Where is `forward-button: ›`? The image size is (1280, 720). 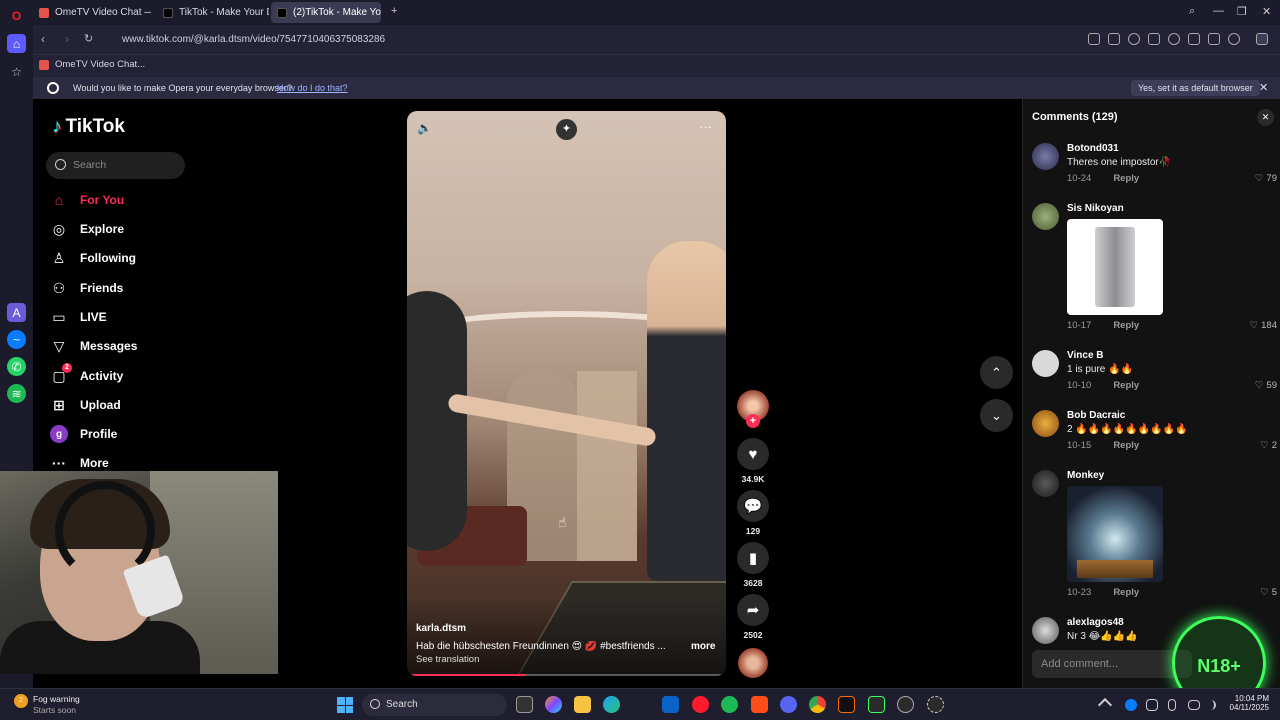 forward-button: › is located at coordinates (67, 39).